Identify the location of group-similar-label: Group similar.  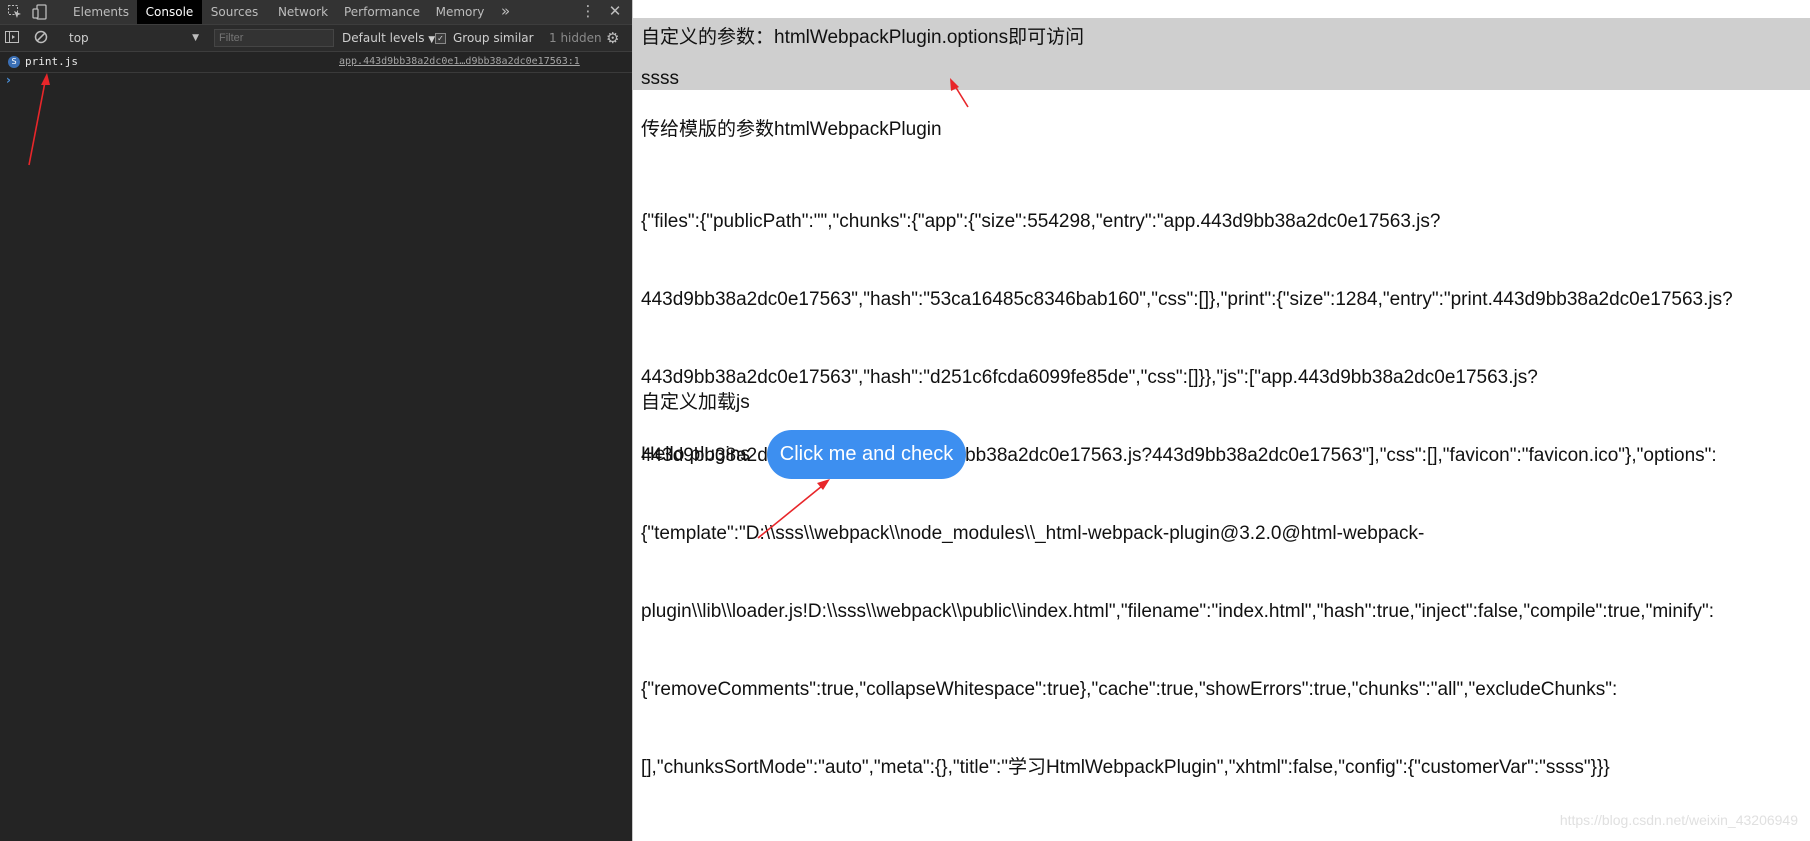
(493, 38).